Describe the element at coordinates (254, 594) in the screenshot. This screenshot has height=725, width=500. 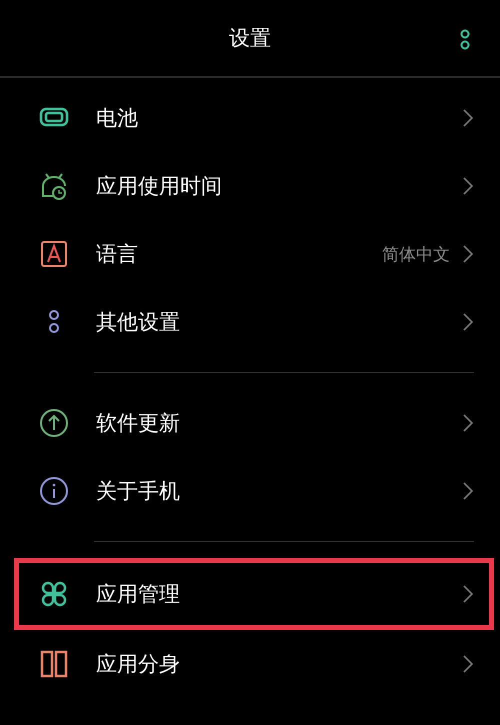
I see `settings-item: 应用管理` at that location.